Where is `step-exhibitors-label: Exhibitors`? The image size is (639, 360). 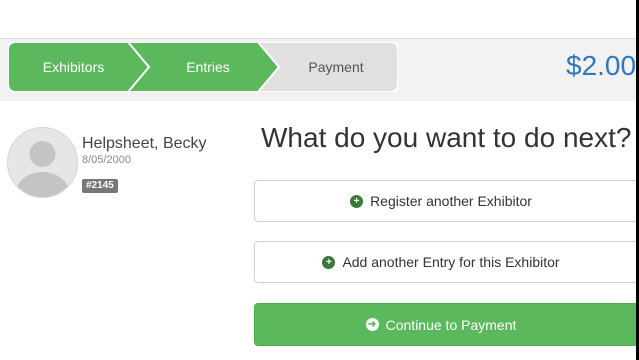 step-exhibitors-label: Exhibitors is located at coordinates (73, 67).